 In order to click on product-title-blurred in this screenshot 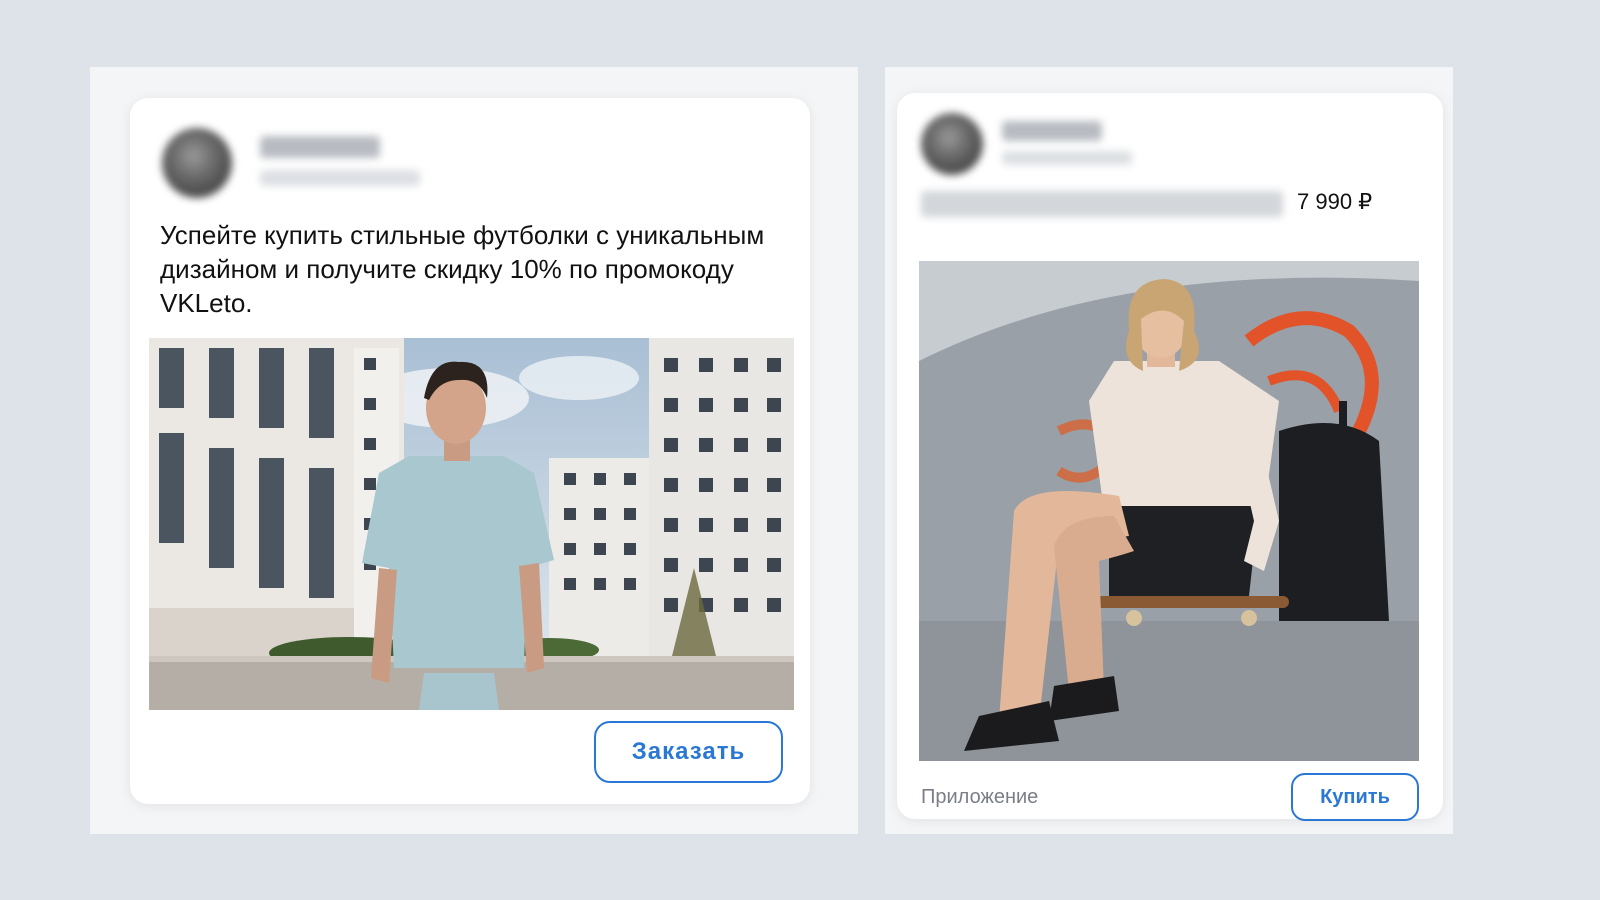, I will do `click(1102, 204)`.